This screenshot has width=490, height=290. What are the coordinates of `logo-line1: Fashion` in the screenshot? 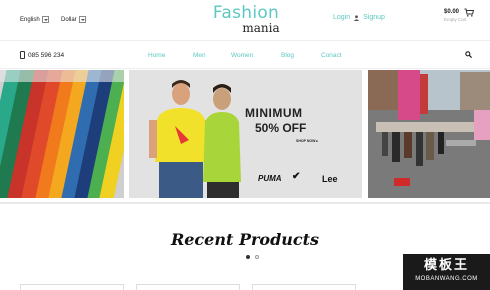 It's located at (246, 13).